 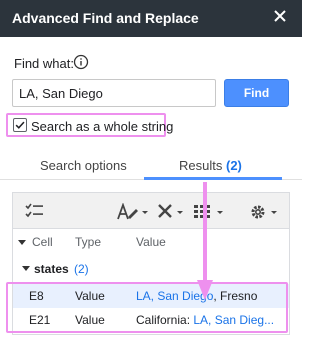 I want to click on whole-string-checkbox, so click(x=20, y=125).